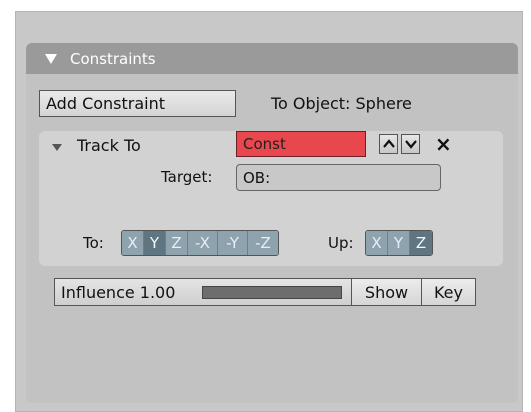 This screenshot has height=412, width=531. I want to click on show-button: Show, so click(387, 292).